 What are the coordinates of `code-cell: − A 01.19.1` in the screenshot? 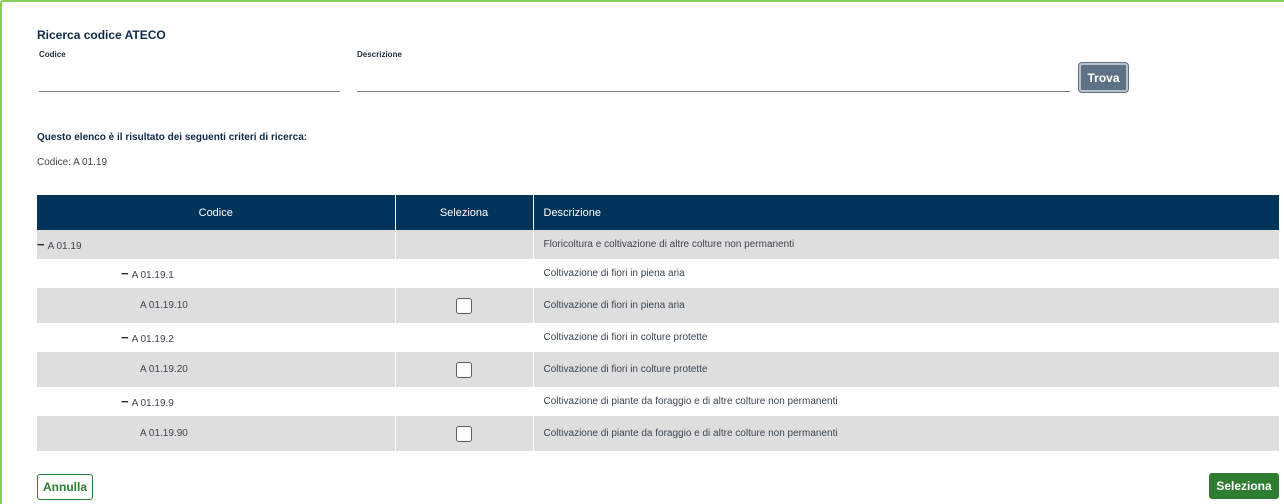 It's located at (216, 273).